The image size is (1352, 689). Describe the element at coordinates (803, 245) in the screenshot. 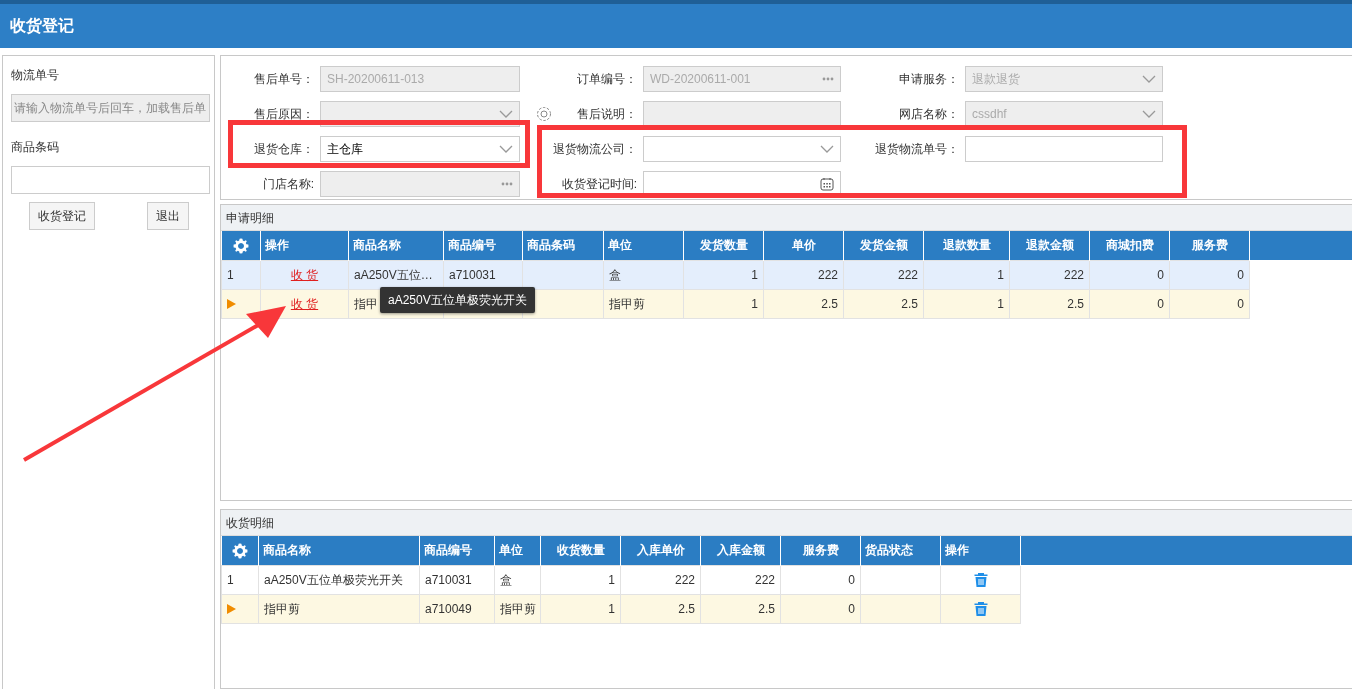

I see `column-header: 单价` at that location.